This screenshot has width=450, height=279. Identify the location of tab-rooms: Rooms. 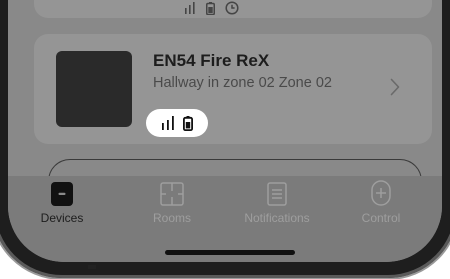
(172, 200).